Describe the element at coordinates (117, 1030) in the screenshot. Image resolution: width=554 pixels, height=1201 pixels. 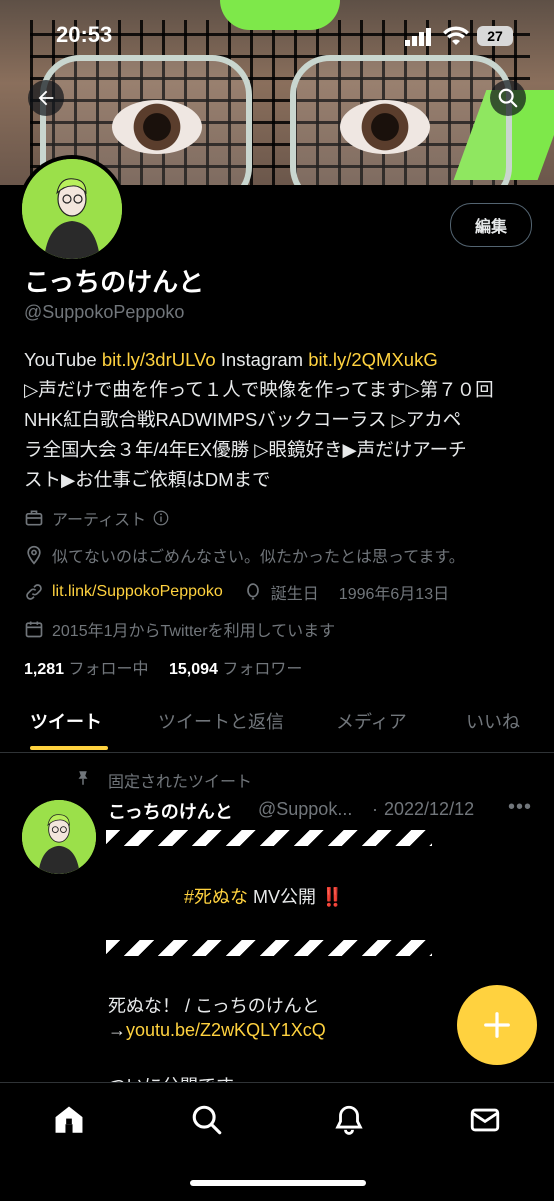
I see `arrow-text: →` at that location.